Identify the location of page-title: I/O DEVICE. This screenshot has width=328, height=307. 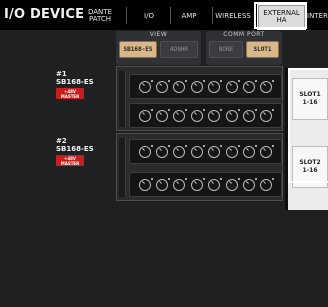
(44, 14).